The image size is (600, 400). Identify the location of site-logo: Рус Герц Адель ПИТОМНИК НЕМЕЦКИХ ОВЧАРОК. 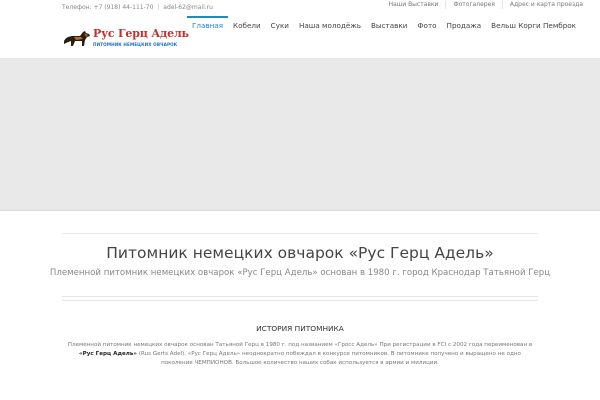
(125, 38).